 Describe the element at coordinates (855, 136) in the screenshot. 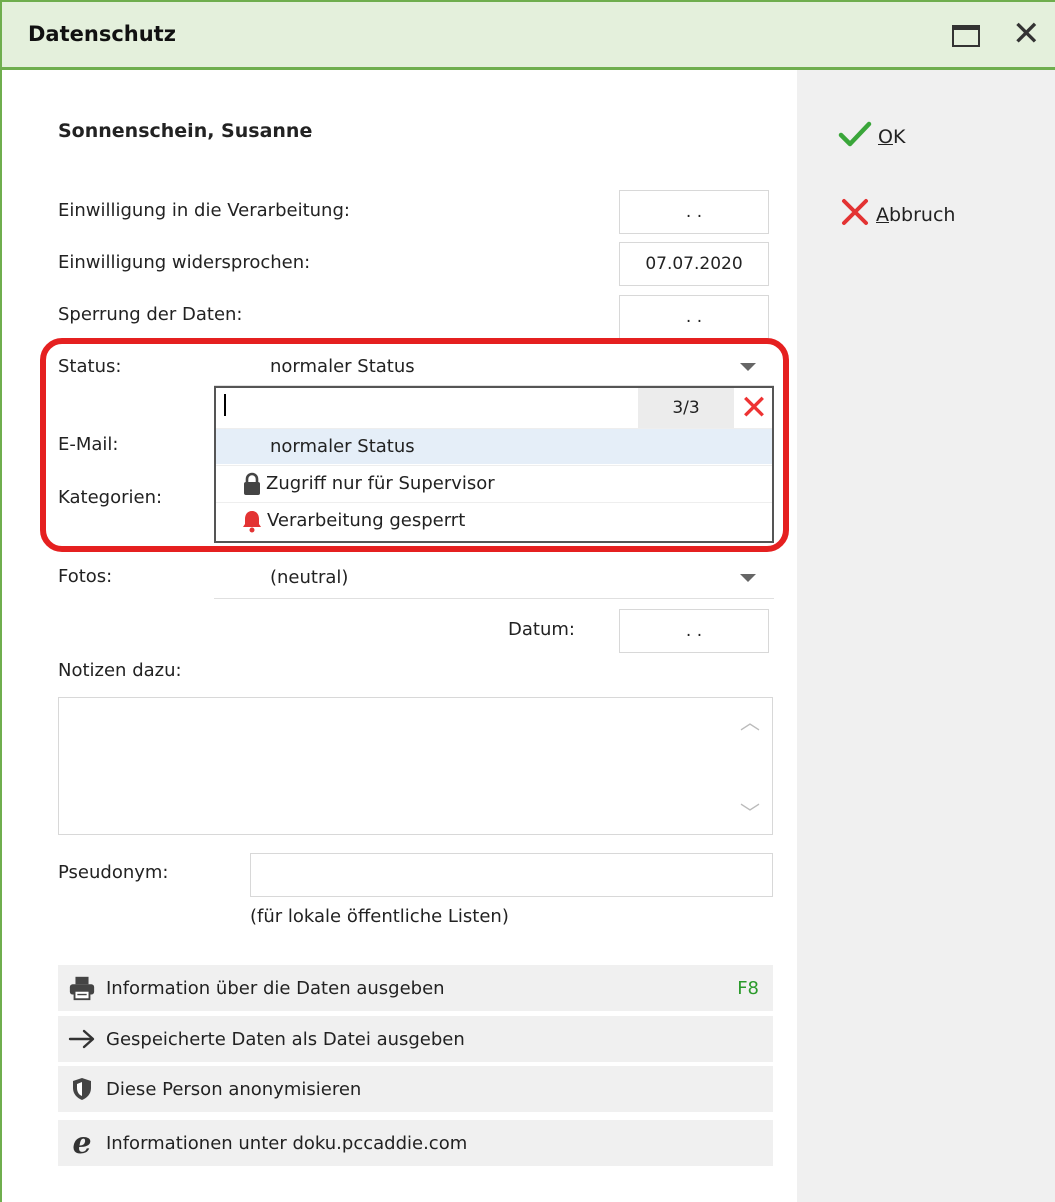

I see `check-icon` at that location.